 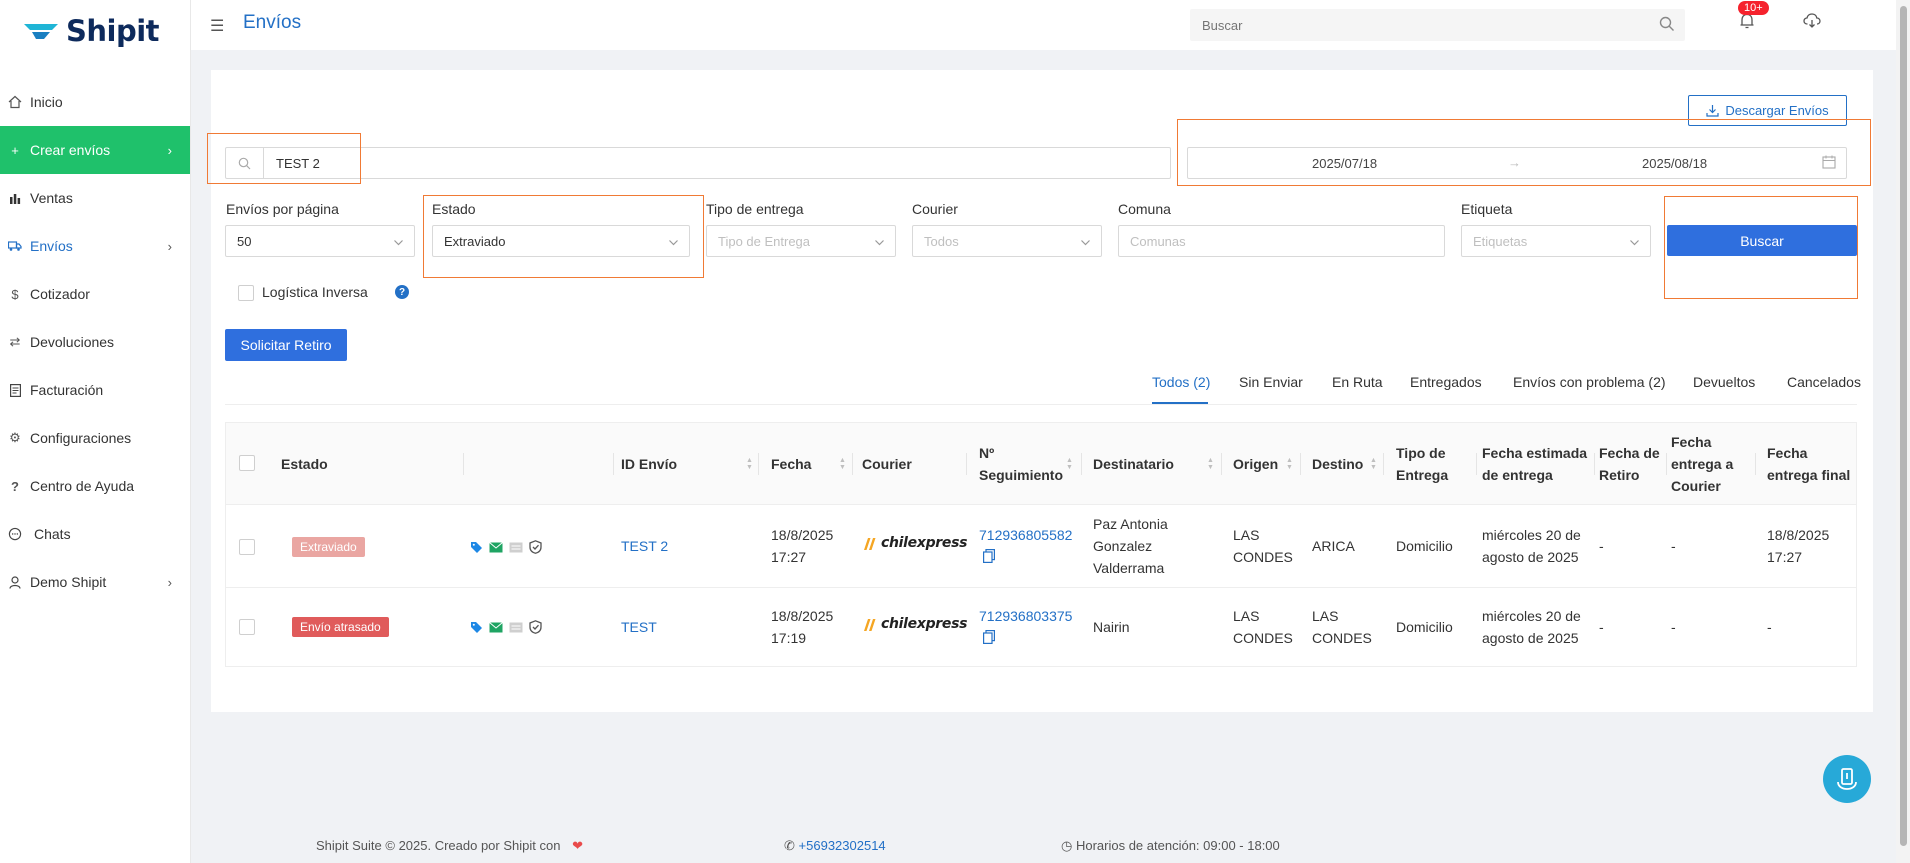 What do you see at coordinates (1629, 453) in the screenshot?
I see `header-fecha-retiro-line: Fecha de` at bounding box center [1629, 453].